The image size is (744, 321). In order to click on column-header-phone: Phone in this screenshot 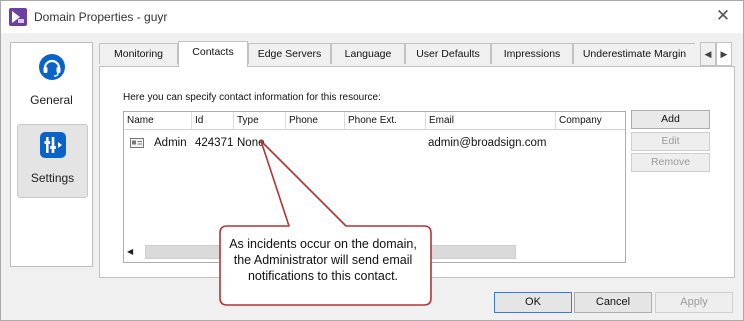, I will do `click(315, 120)`.